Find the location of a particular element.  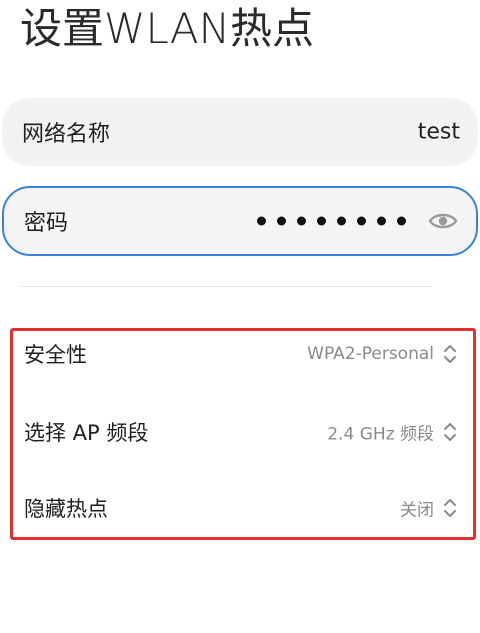

password-field: 密码 is located at coordinates (240, 221).